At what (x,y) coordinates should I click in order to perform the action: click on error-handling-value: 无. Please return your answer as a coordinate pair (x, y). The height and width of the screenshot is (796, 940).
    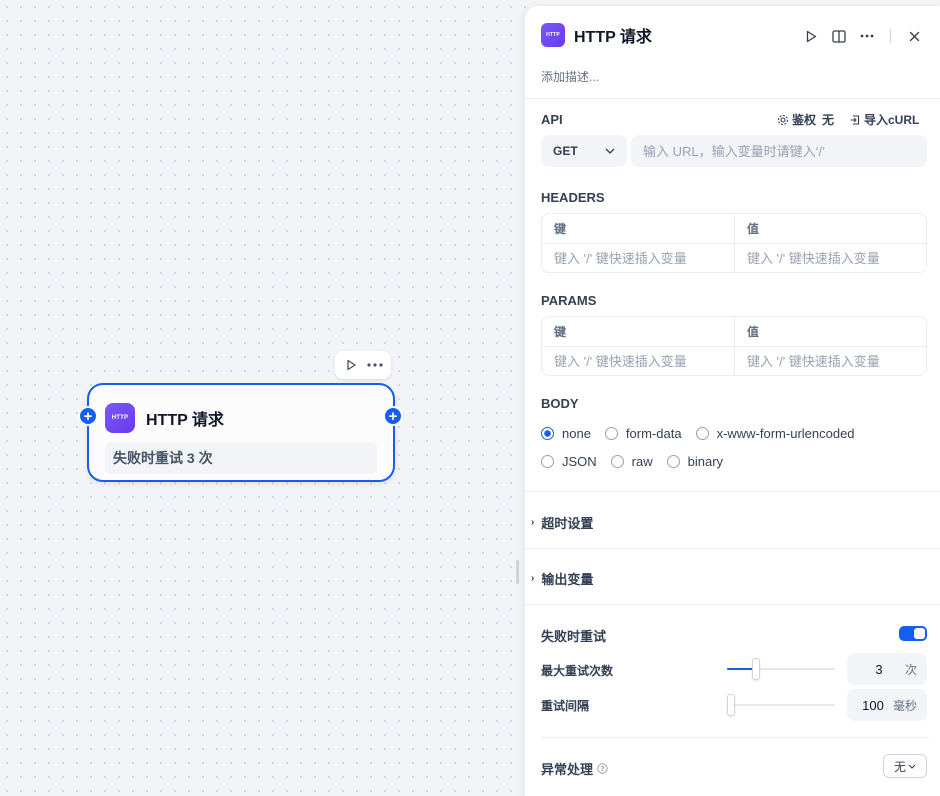
    Looking at the image, I should click on (899, 766).